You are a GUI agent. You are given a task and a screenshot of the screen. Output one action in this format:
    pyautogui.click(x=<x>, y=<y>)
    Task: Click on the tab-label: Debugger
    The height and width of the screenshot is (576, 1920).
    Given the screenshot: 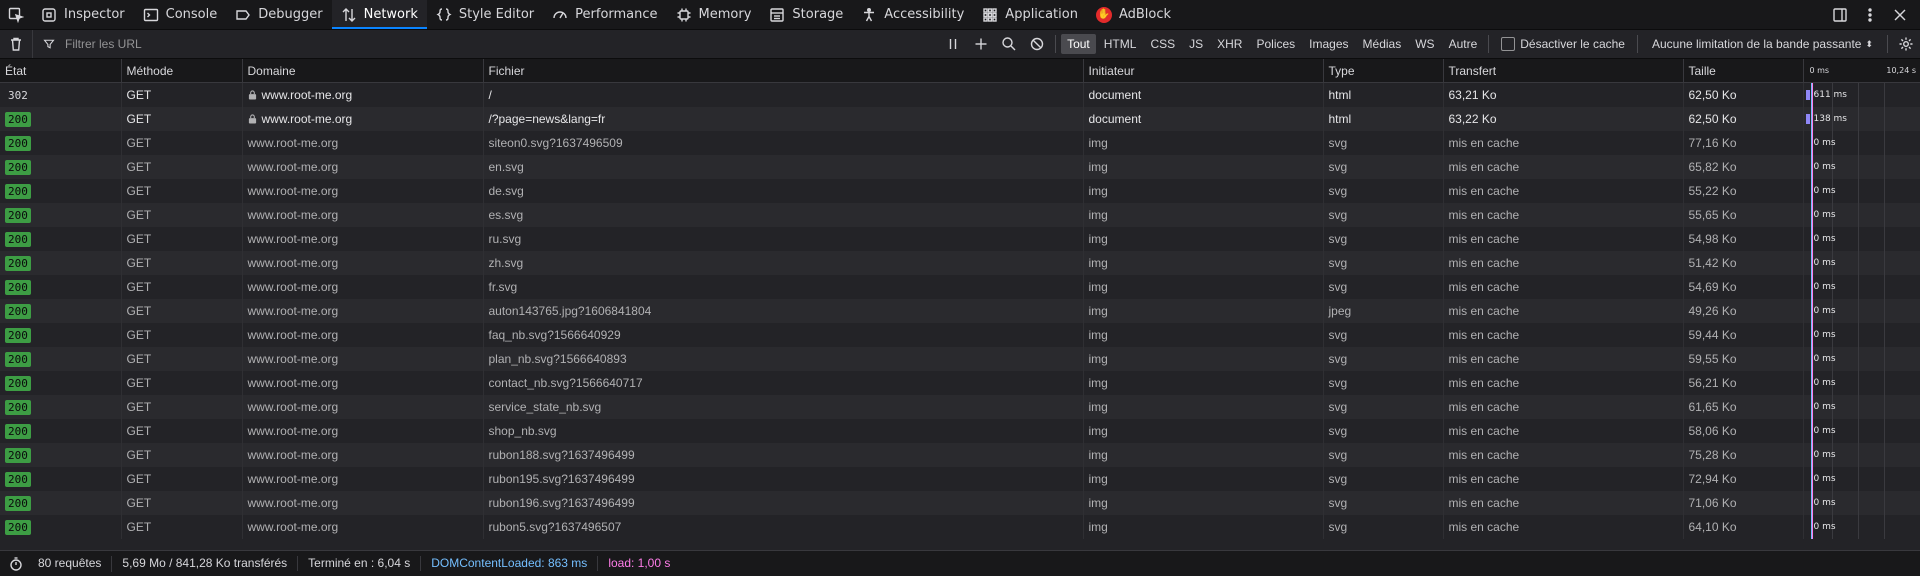 What is the action you would take?
    pyautogui.click(x=290, y=14)
    